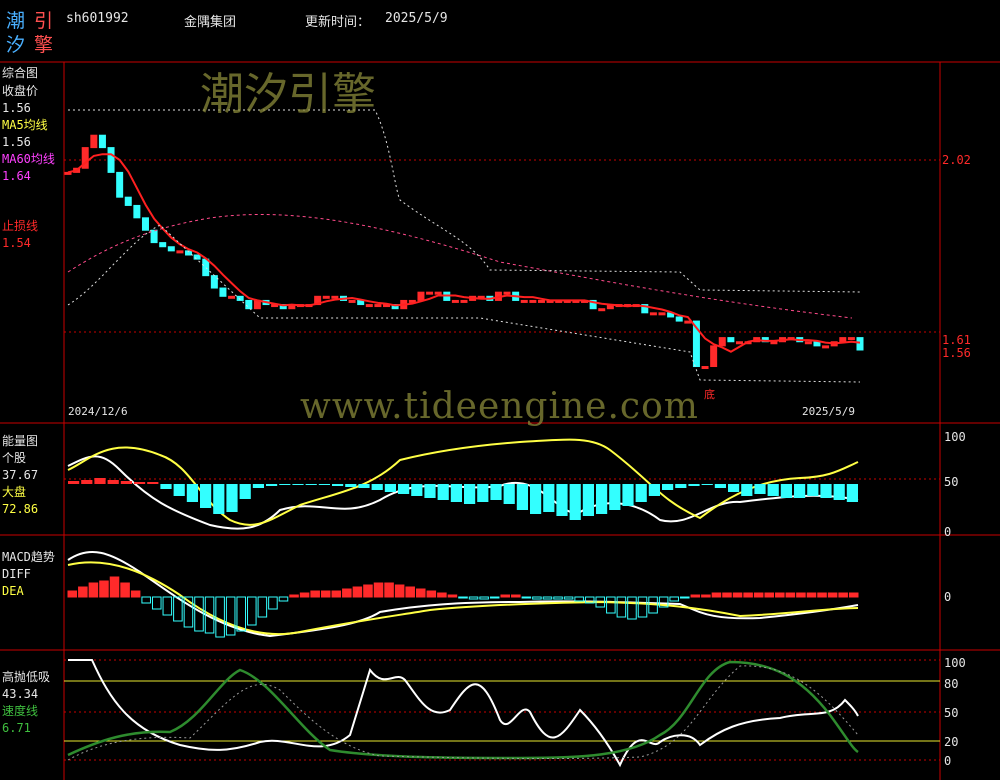  I want to click on ma60-label: MA60均线, so click(28, 159).